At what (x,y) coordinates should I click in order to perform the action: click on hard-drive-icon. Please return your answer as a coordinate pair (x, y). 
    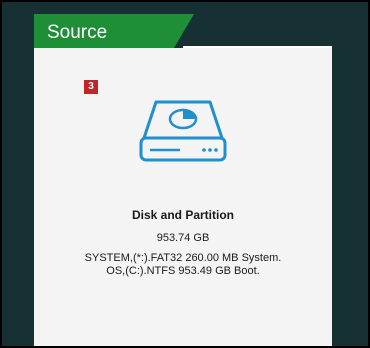
    Looking at the image, I should click on (183, 131).